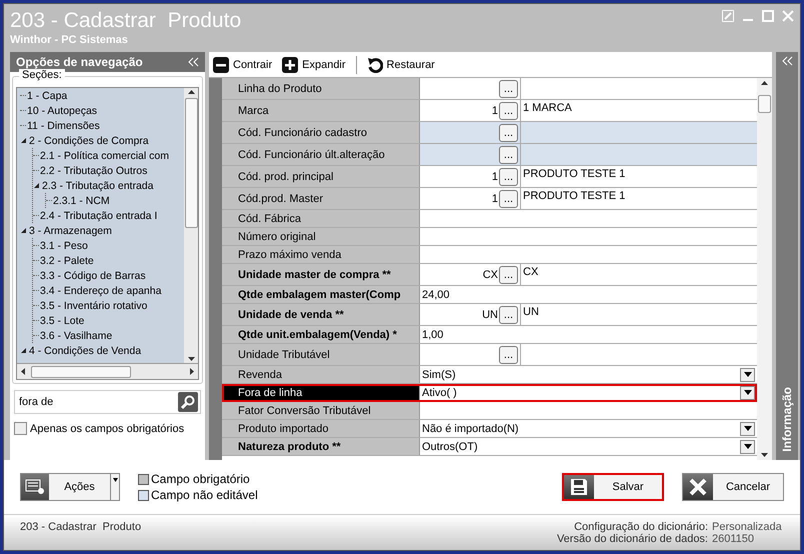  I want to click on form-row: Produto importado Não é importado(N), so click(490, 429).